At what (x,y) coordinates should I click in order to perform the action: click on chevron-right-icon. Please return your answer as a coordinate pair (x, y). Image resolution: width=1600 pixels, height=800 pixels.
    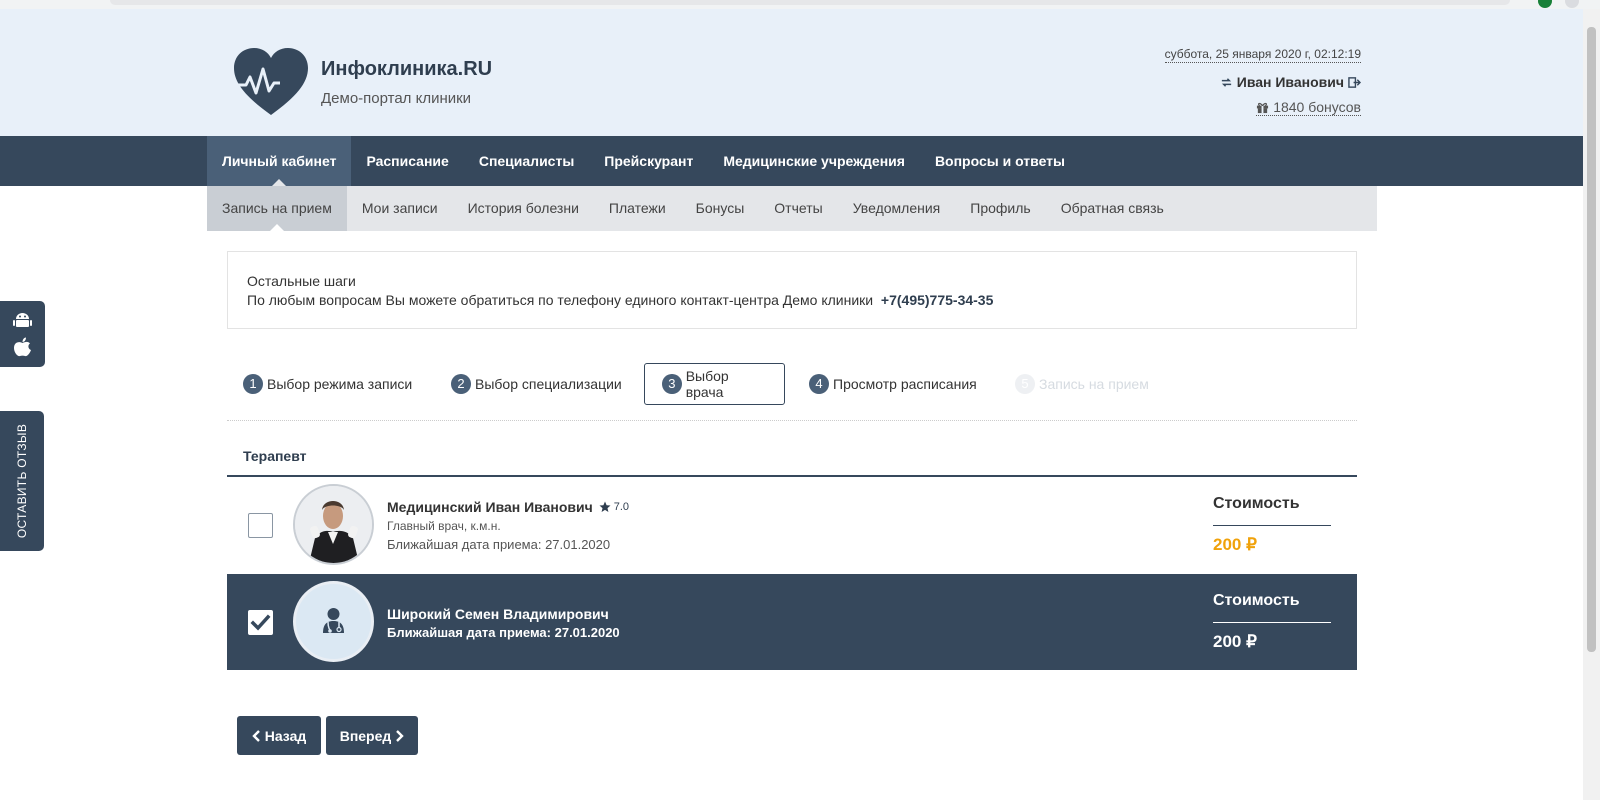
    Looking at the image, I should click on (400, 735).